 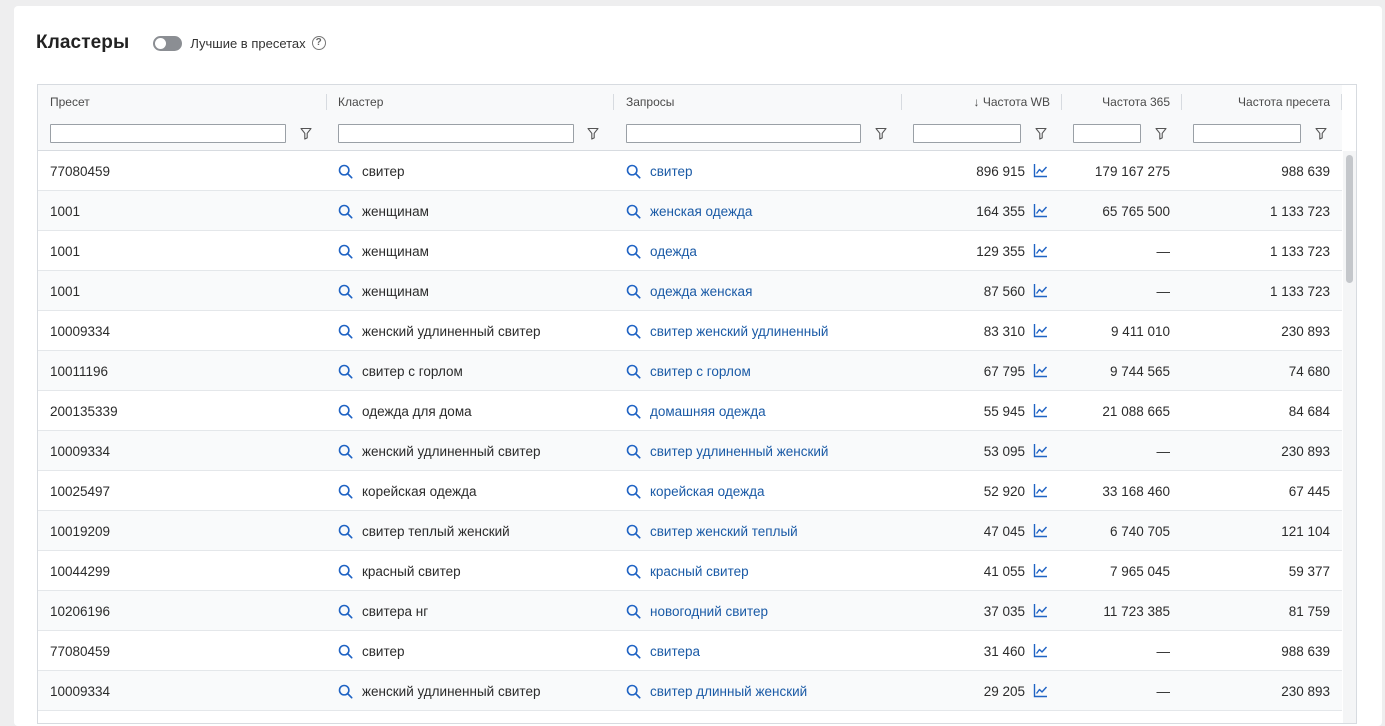 I want to click on query-link: свитер с горлом, so click(x=700, y=371).